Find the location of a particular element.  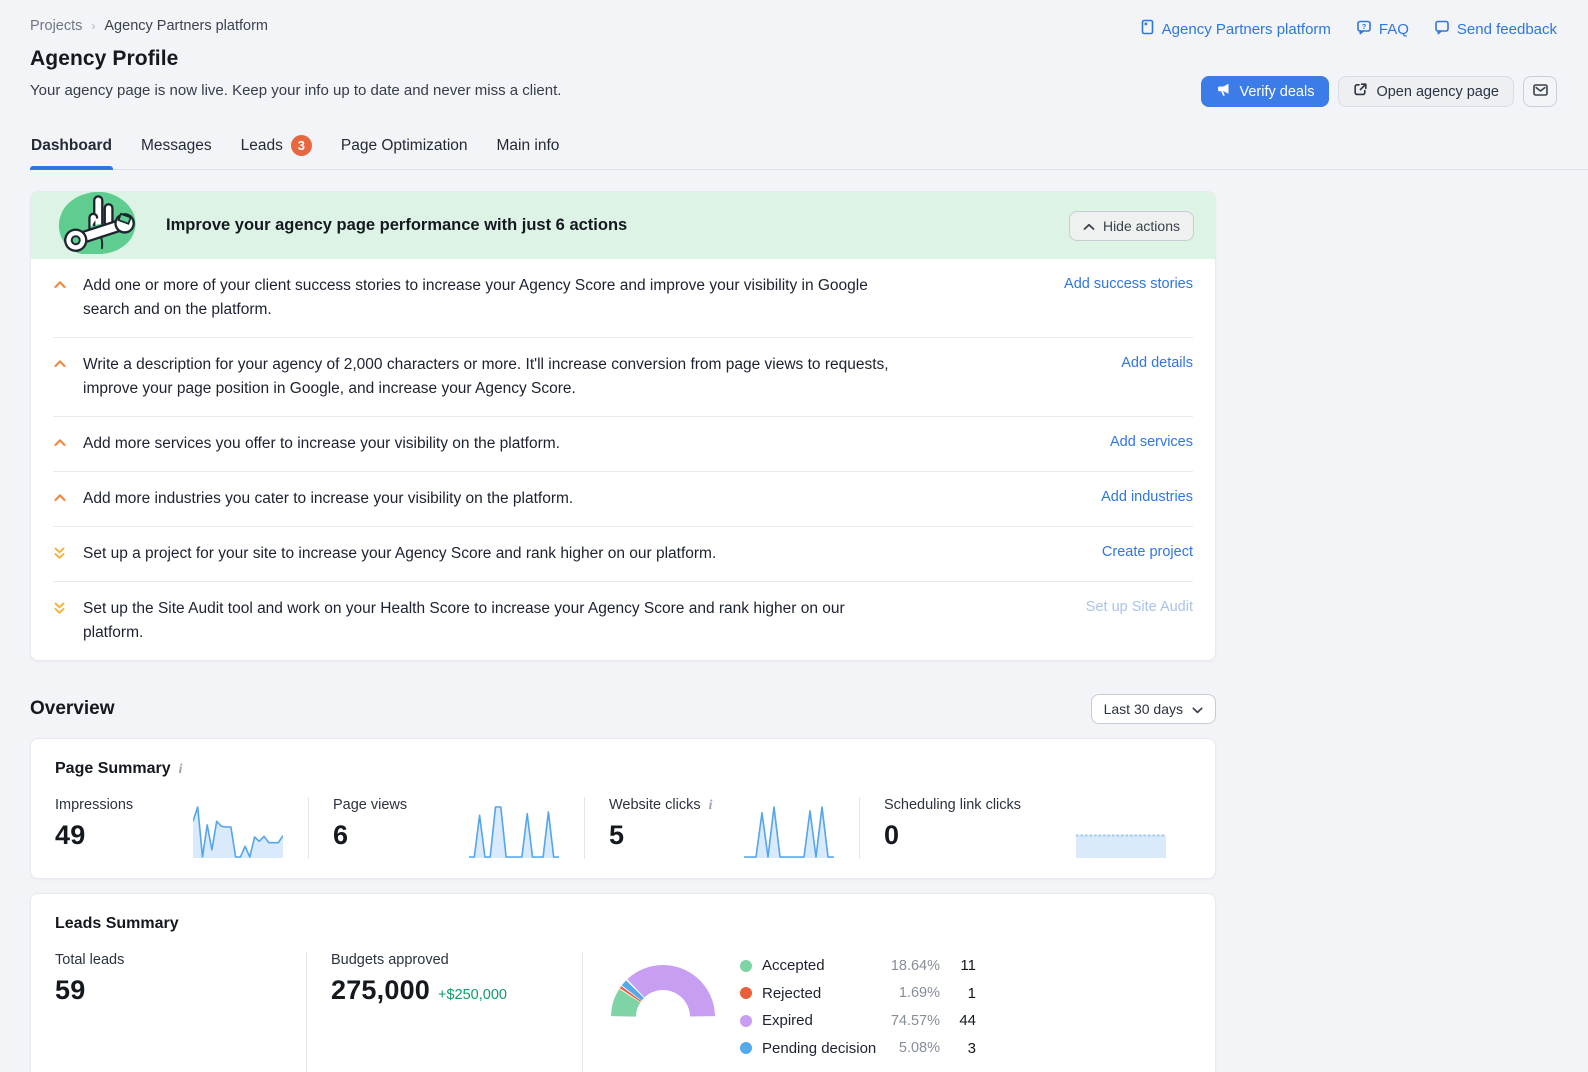

breadcrumb-chevron-icon: › is located at coordinates (93, 26).